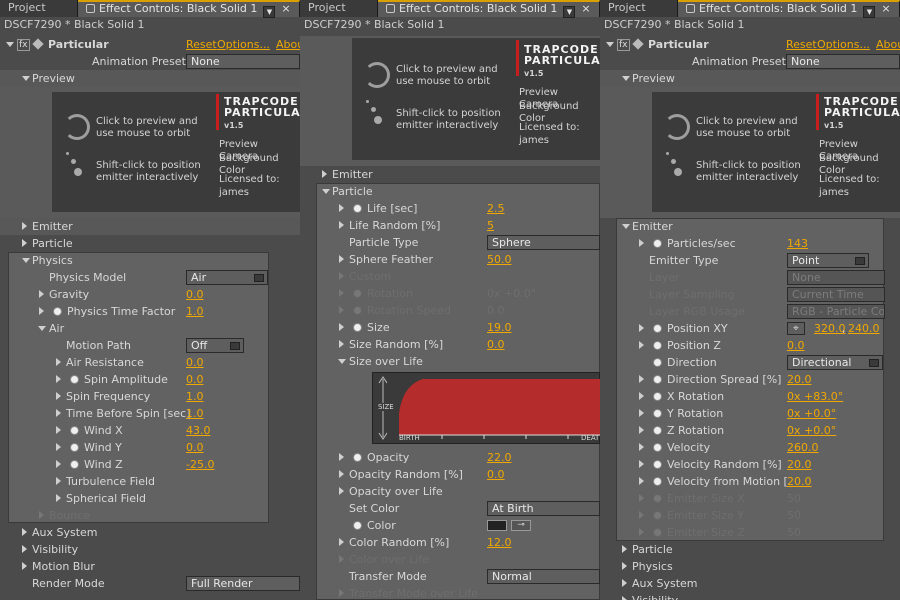 The width and height of the screenshot is (900, 600). I want to click on wind-x-value: 43.0, so click(198, 430).